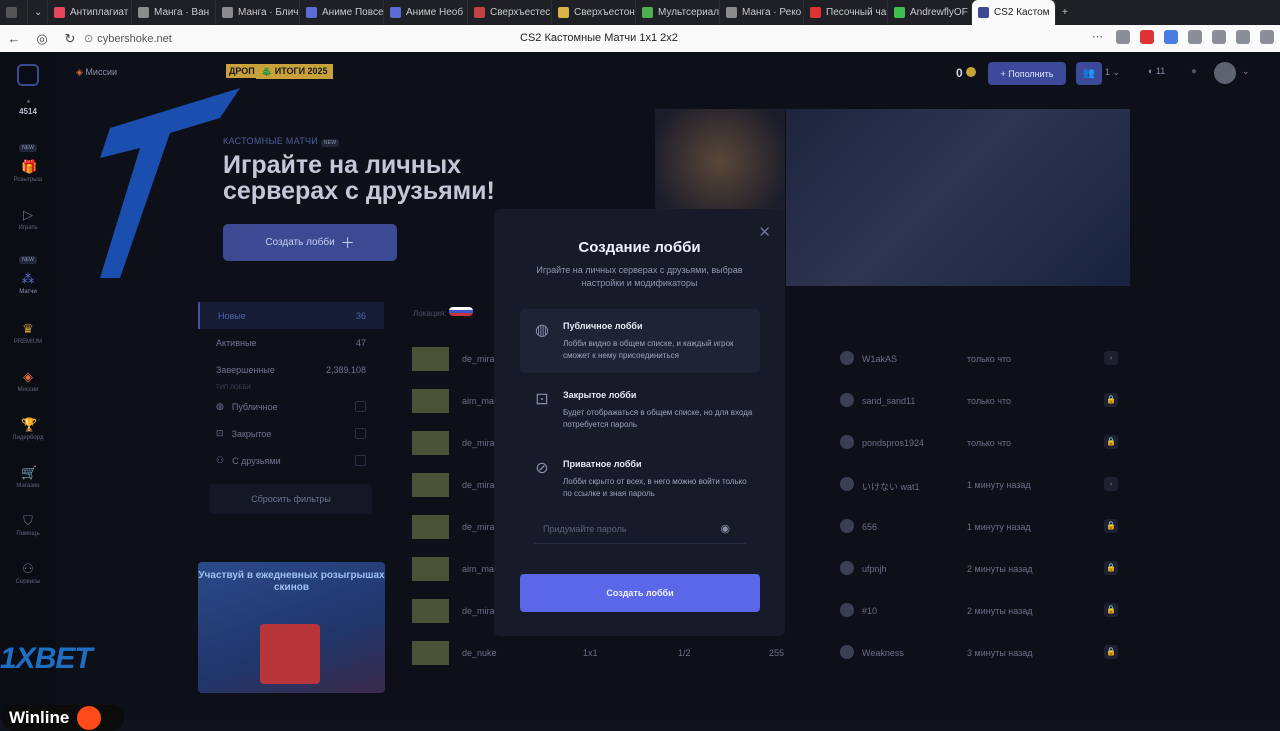 The height and width of the screenshot is (731, 1280). Describe the element at coordinates (290, 654) in the screenshot. I see `gift-box-image` at that location.